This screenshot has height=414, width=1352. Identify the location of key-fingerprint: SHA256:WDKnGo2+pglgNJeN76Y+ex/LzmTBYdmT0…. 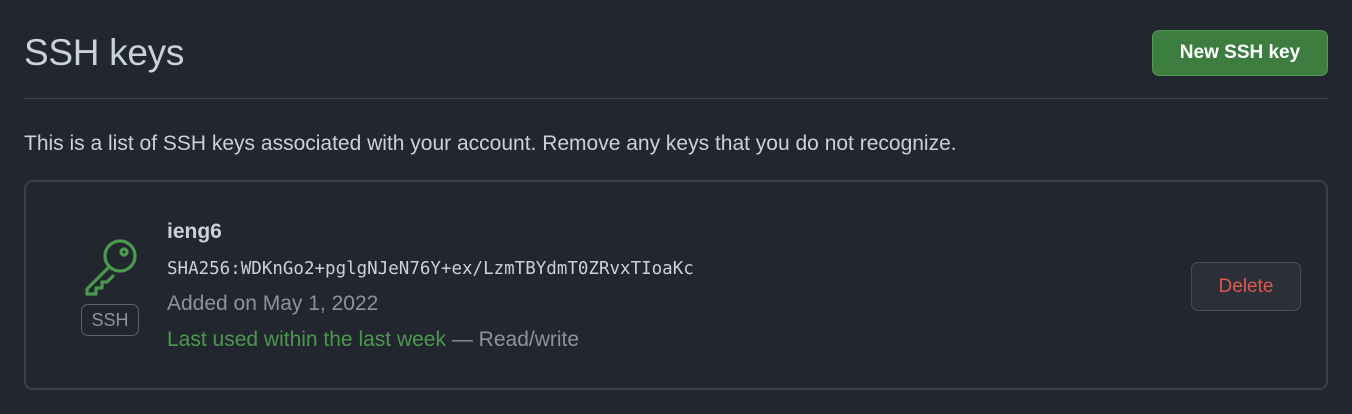
(430, 269).